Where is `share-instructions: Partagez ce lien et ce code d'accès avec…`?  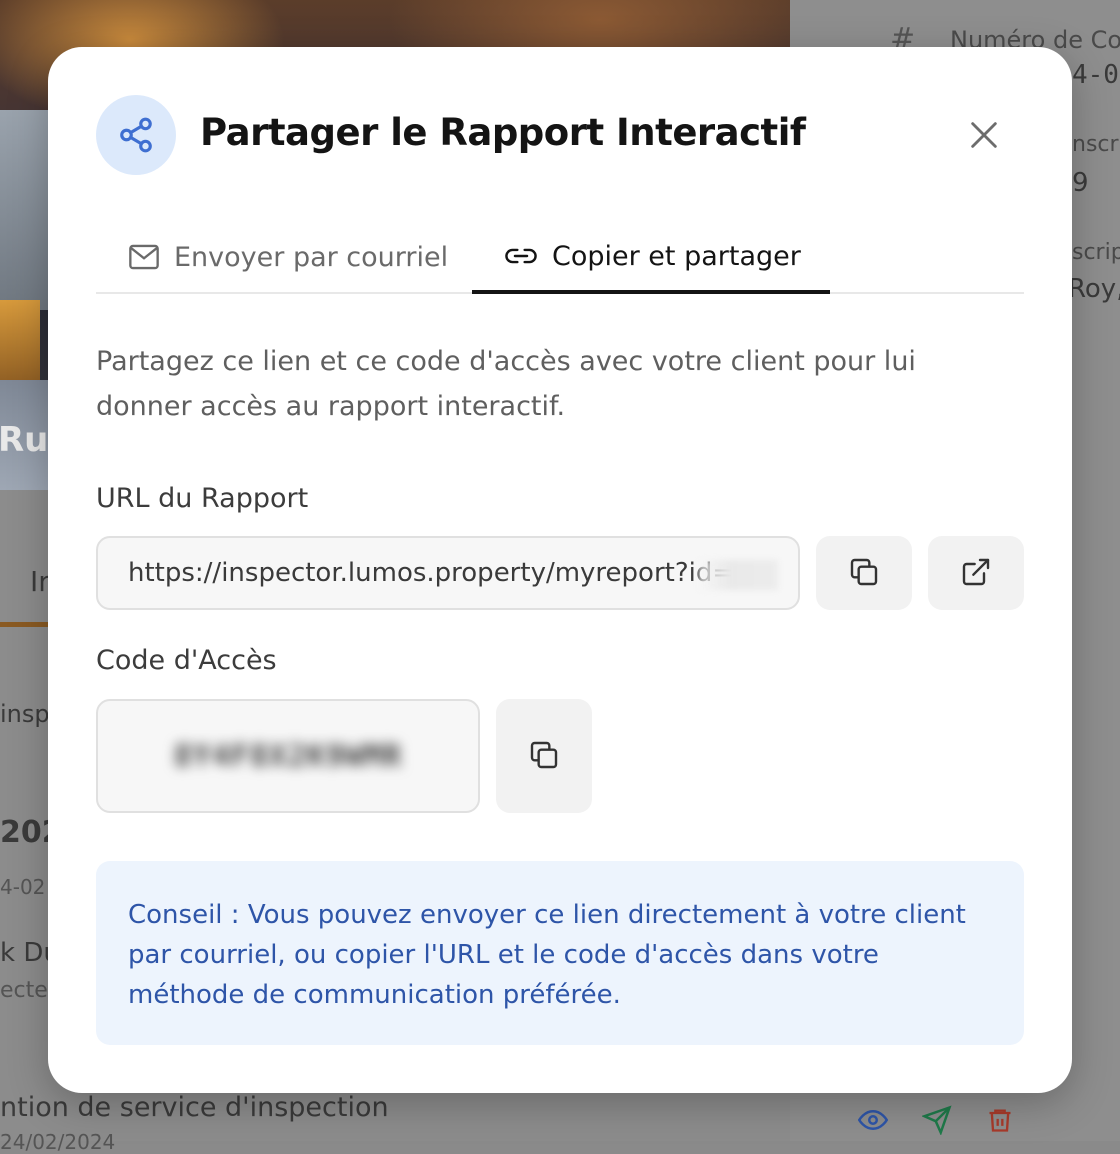
share-instructions: Partagez ce lien et ce code d'accès avec… is located at coordinates (506, 384).